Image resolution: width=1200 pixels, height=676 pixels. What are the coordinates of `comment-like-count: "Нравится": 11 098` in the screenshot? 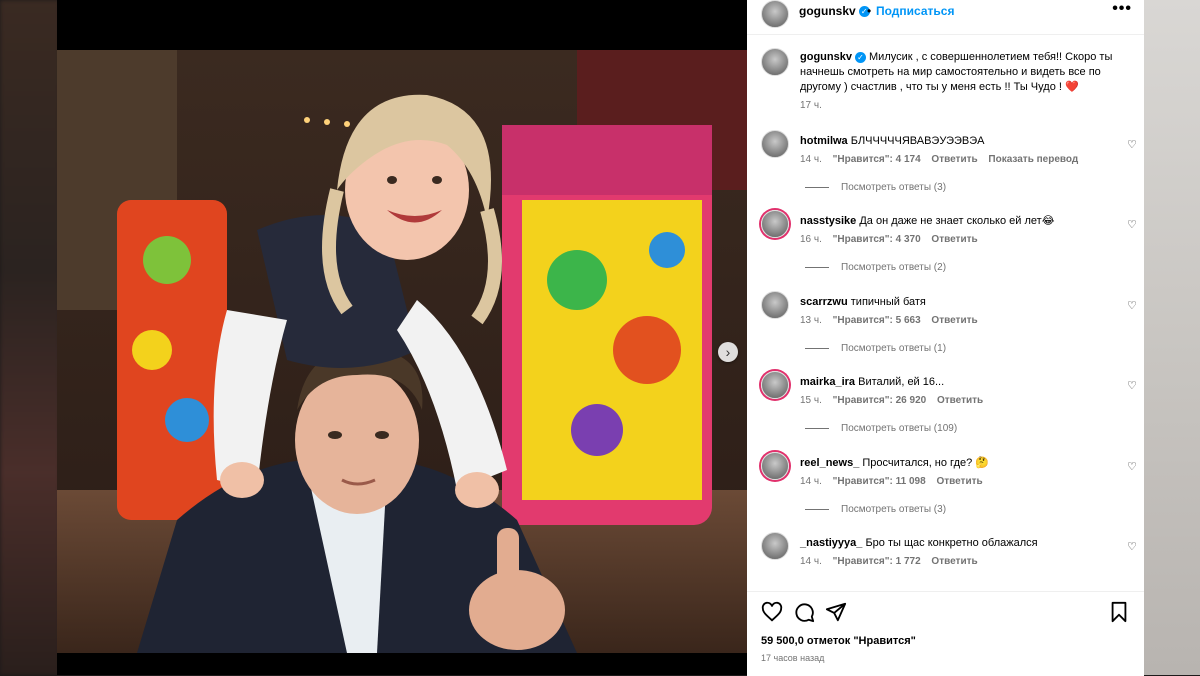 It's located at (879, 481).